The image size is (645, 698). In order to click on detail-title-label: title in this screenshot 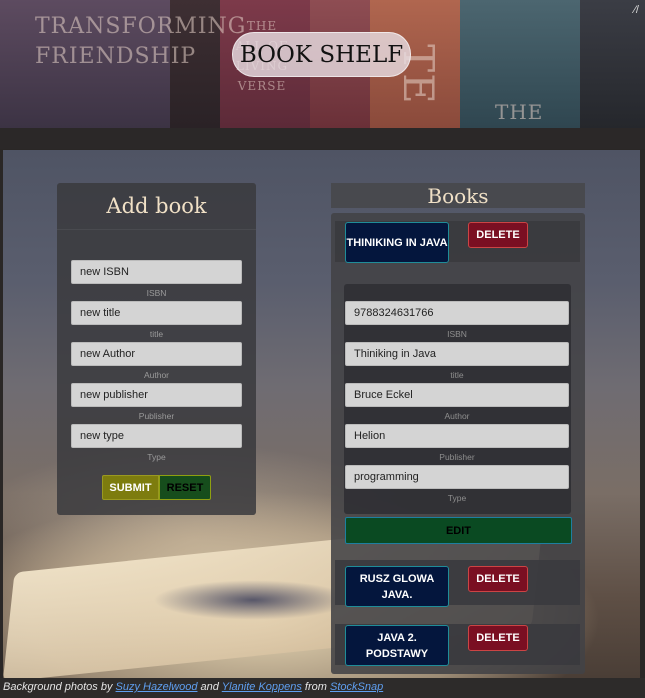, I will do `click(457, 375)`.